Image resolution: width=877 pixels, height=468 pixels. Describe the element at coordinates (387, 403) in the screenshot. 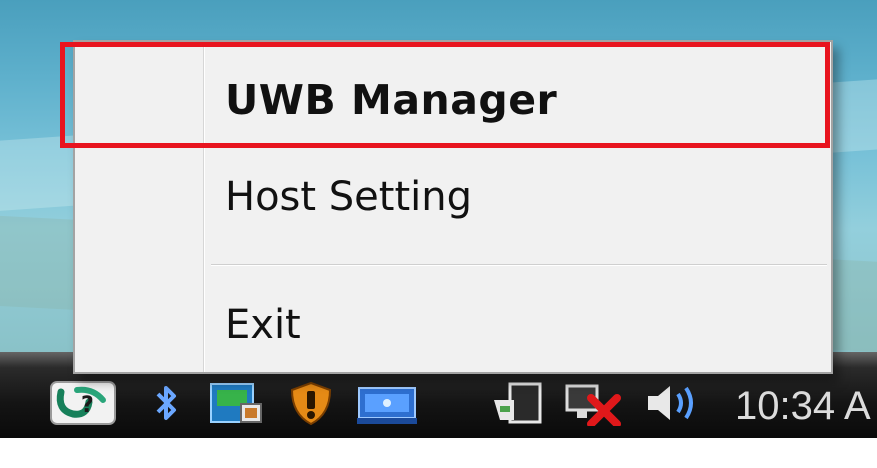

I see `network-adapter-icon` at that location.